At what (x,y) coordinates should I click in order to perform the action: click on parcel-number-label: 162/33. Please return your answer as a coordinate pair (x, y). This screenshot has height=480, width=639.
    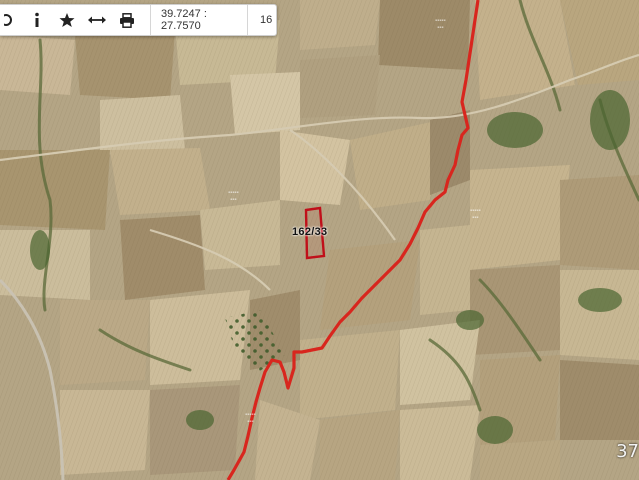
    Looking at the image, I should click on (309, 232).